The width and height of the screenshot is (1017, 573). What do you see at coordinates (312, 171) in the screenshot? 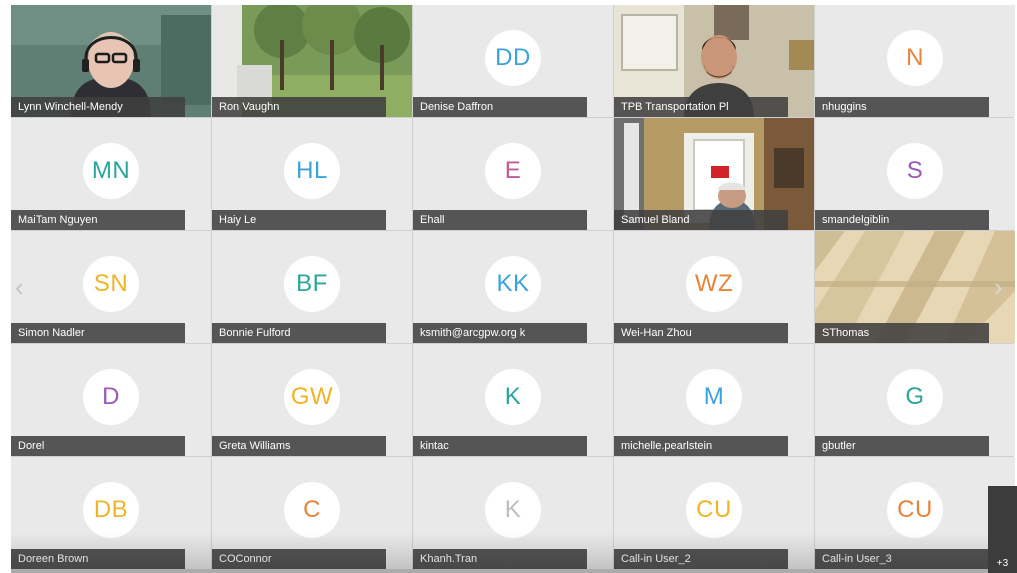
I see `participant-avatar: HL` at bounding box center [312, 171].